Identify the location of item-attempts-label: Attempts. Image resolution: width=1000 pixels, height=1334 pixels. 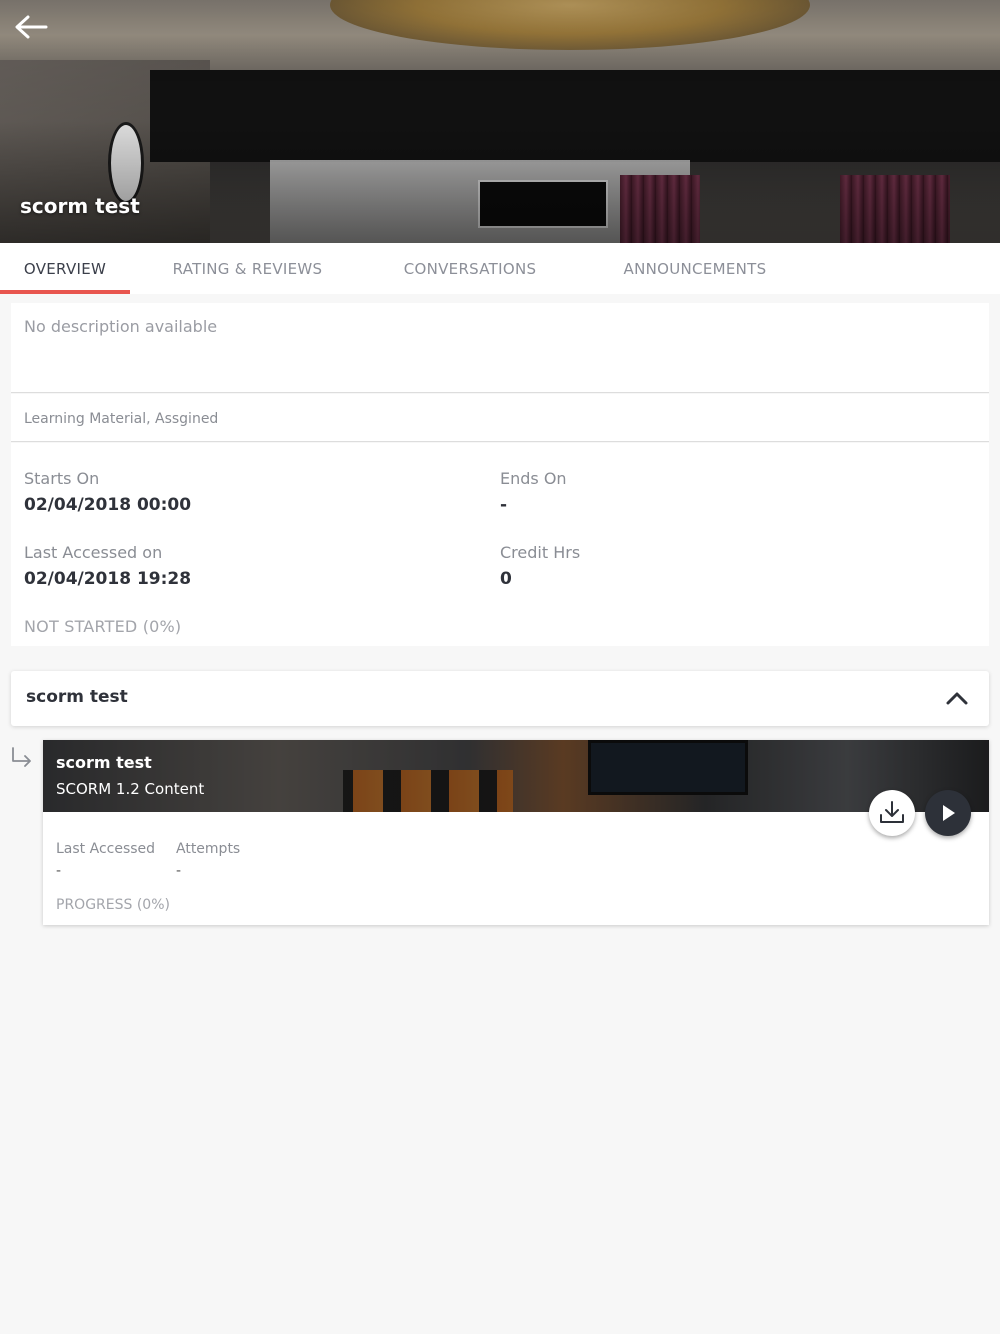
(208, 849).